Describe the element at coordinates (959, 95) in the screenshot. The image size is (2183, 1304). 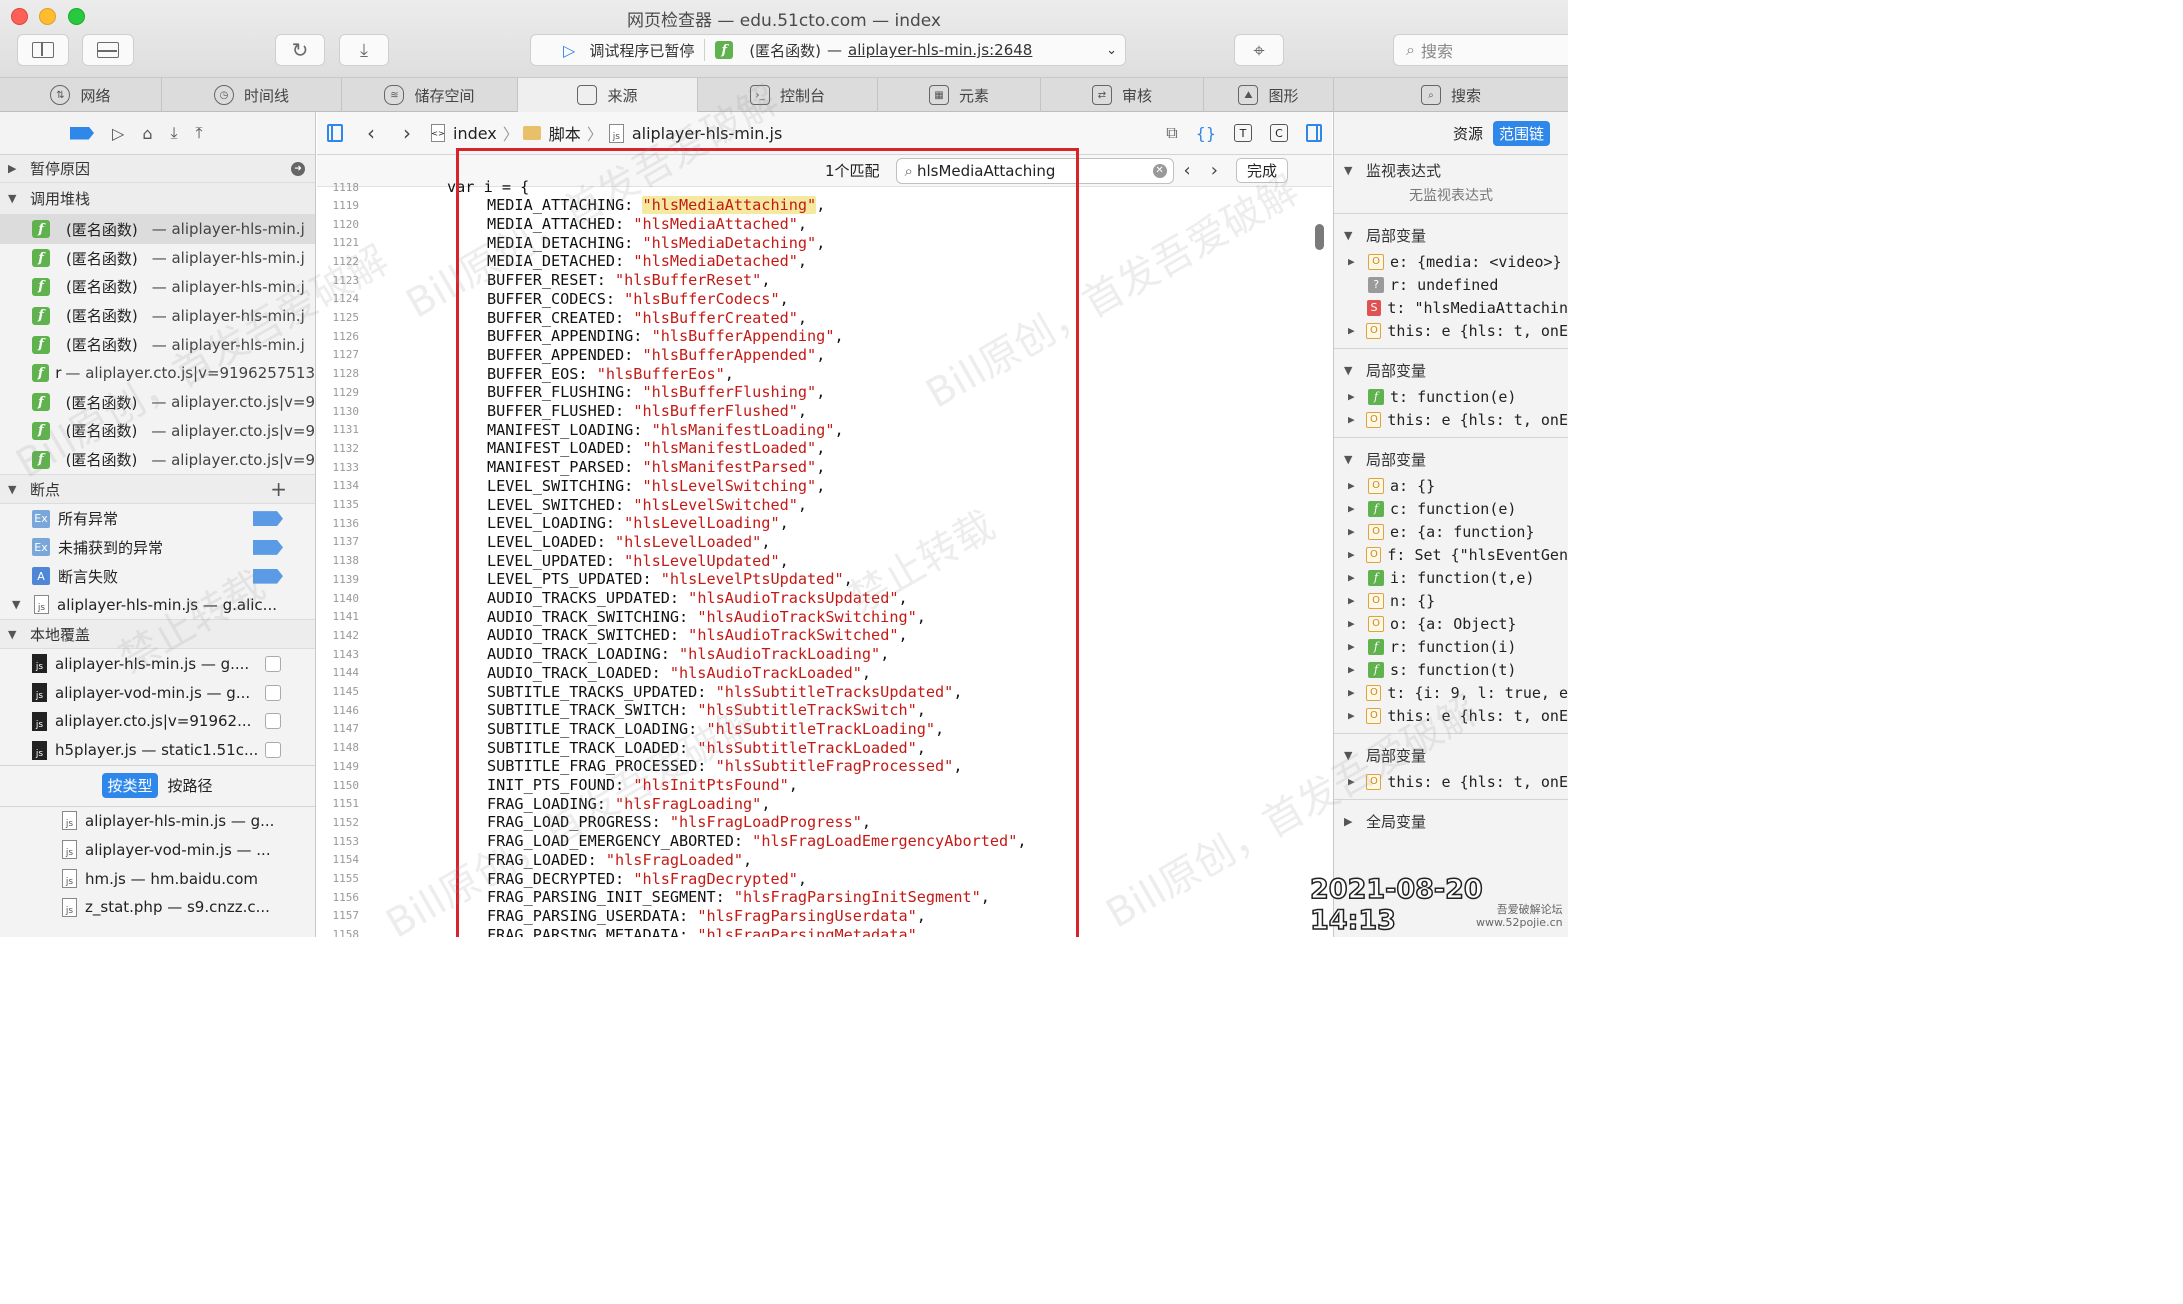
I see `tab-elements: ▦ 元素` at that location.